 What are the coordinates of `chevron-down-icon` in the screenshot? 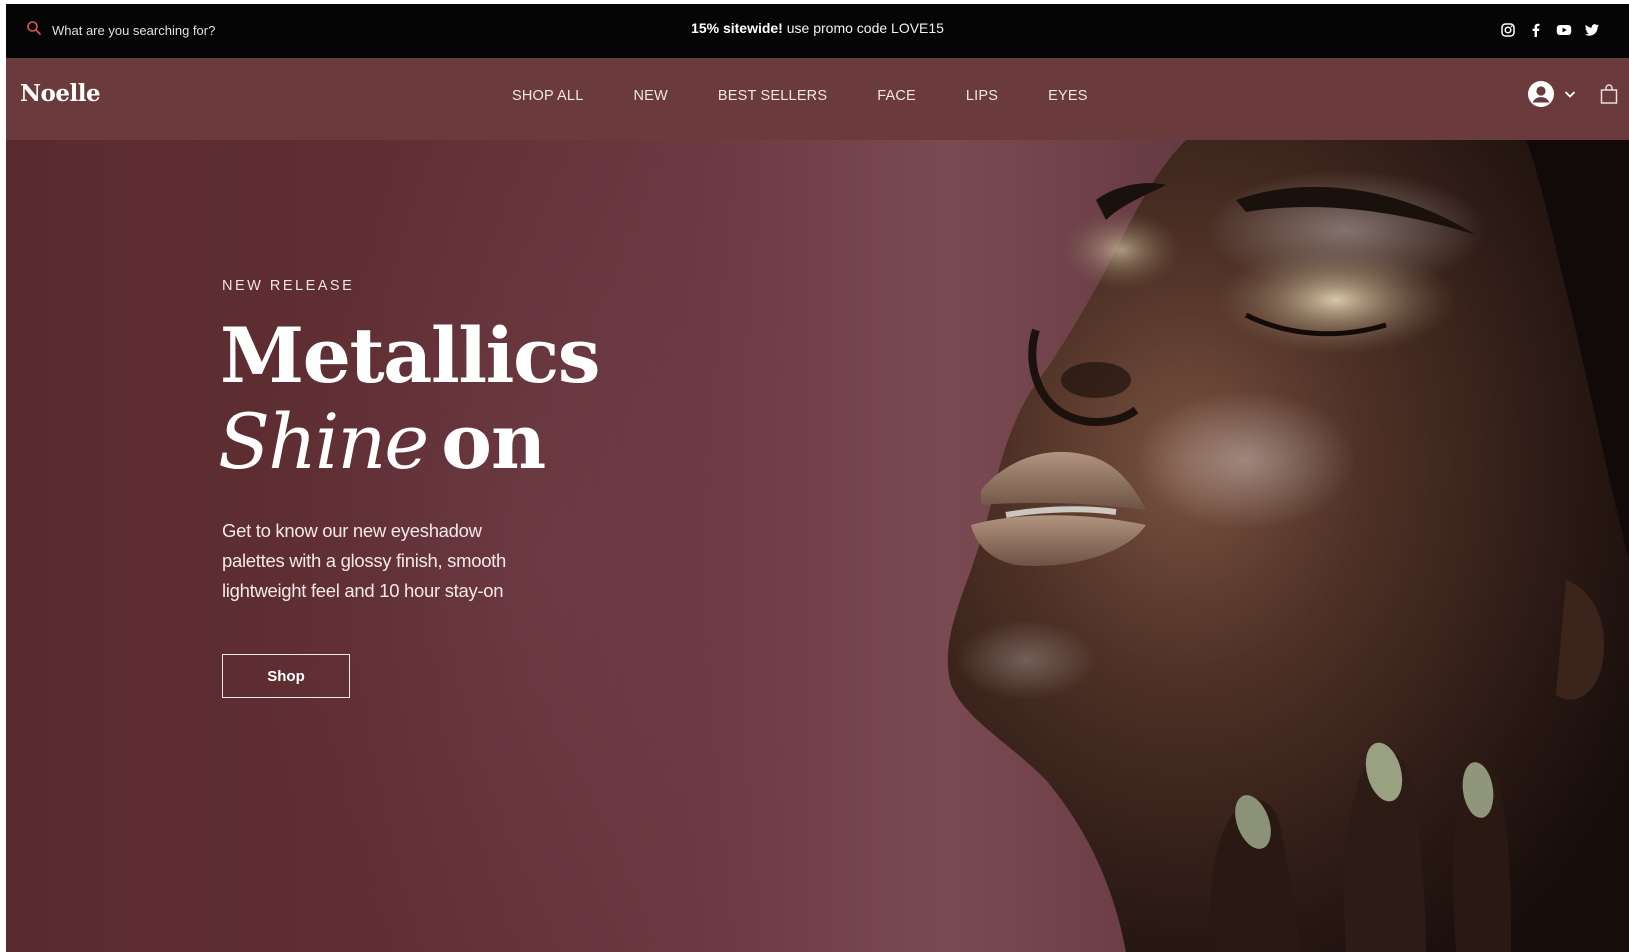 It's located at (1570, 94).